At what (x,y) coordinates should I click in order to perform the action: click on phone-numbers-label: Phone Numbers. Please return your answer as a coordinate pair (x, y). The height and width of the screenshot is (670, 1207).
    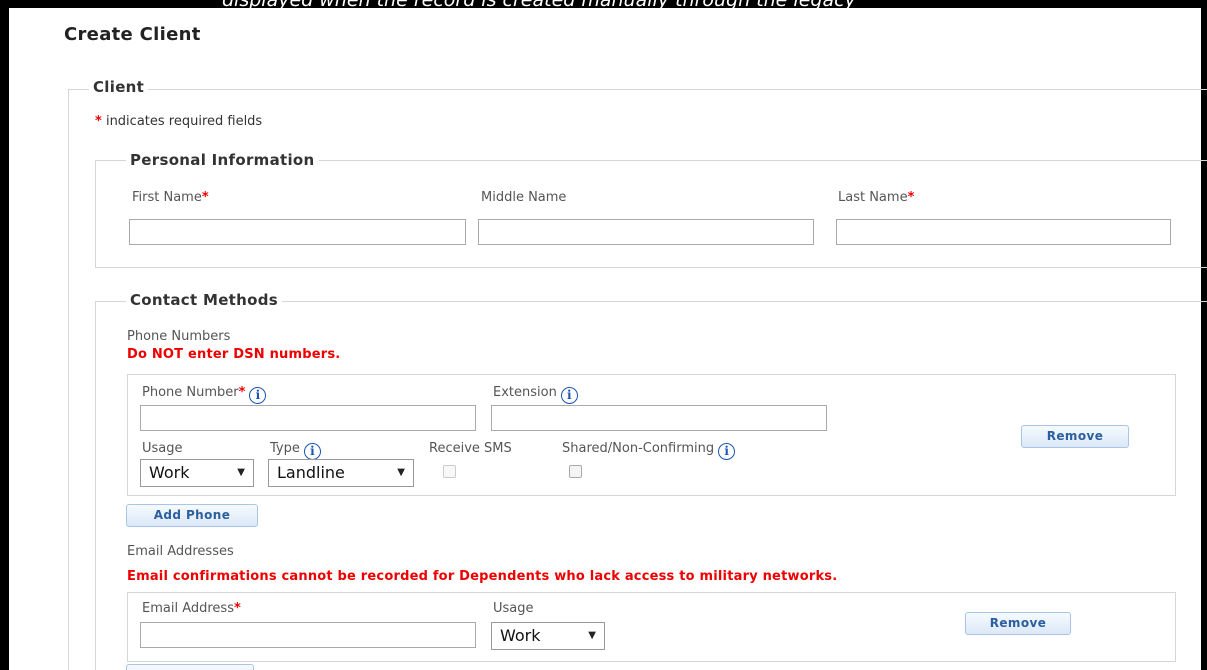
    Looking at the image, I should click on (179, 336).